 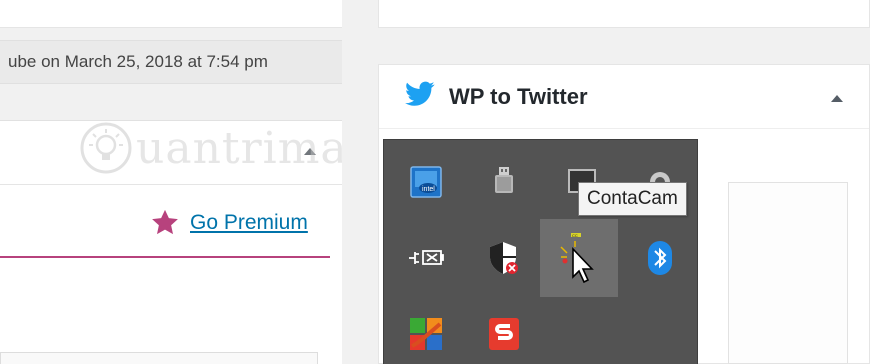 I want to click on power-plug-icon, so click(x=426, y=258).